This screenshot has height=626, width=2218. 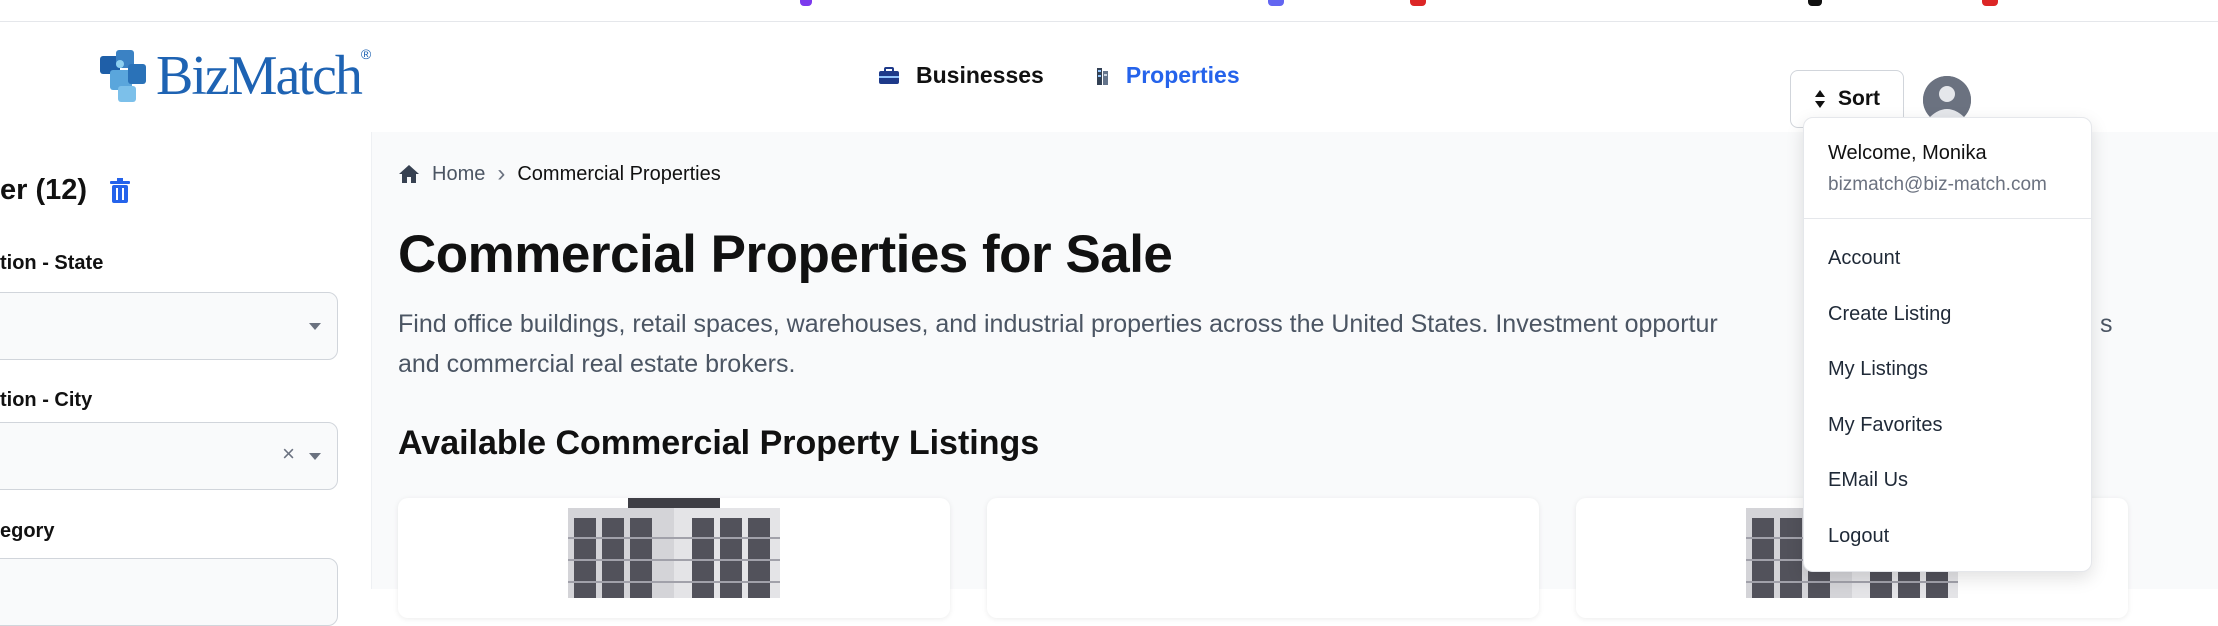 What do you see at coordinates (1820, 99) in the screenshot?
I see `sort-icon` at bounding box center [1820, 99].